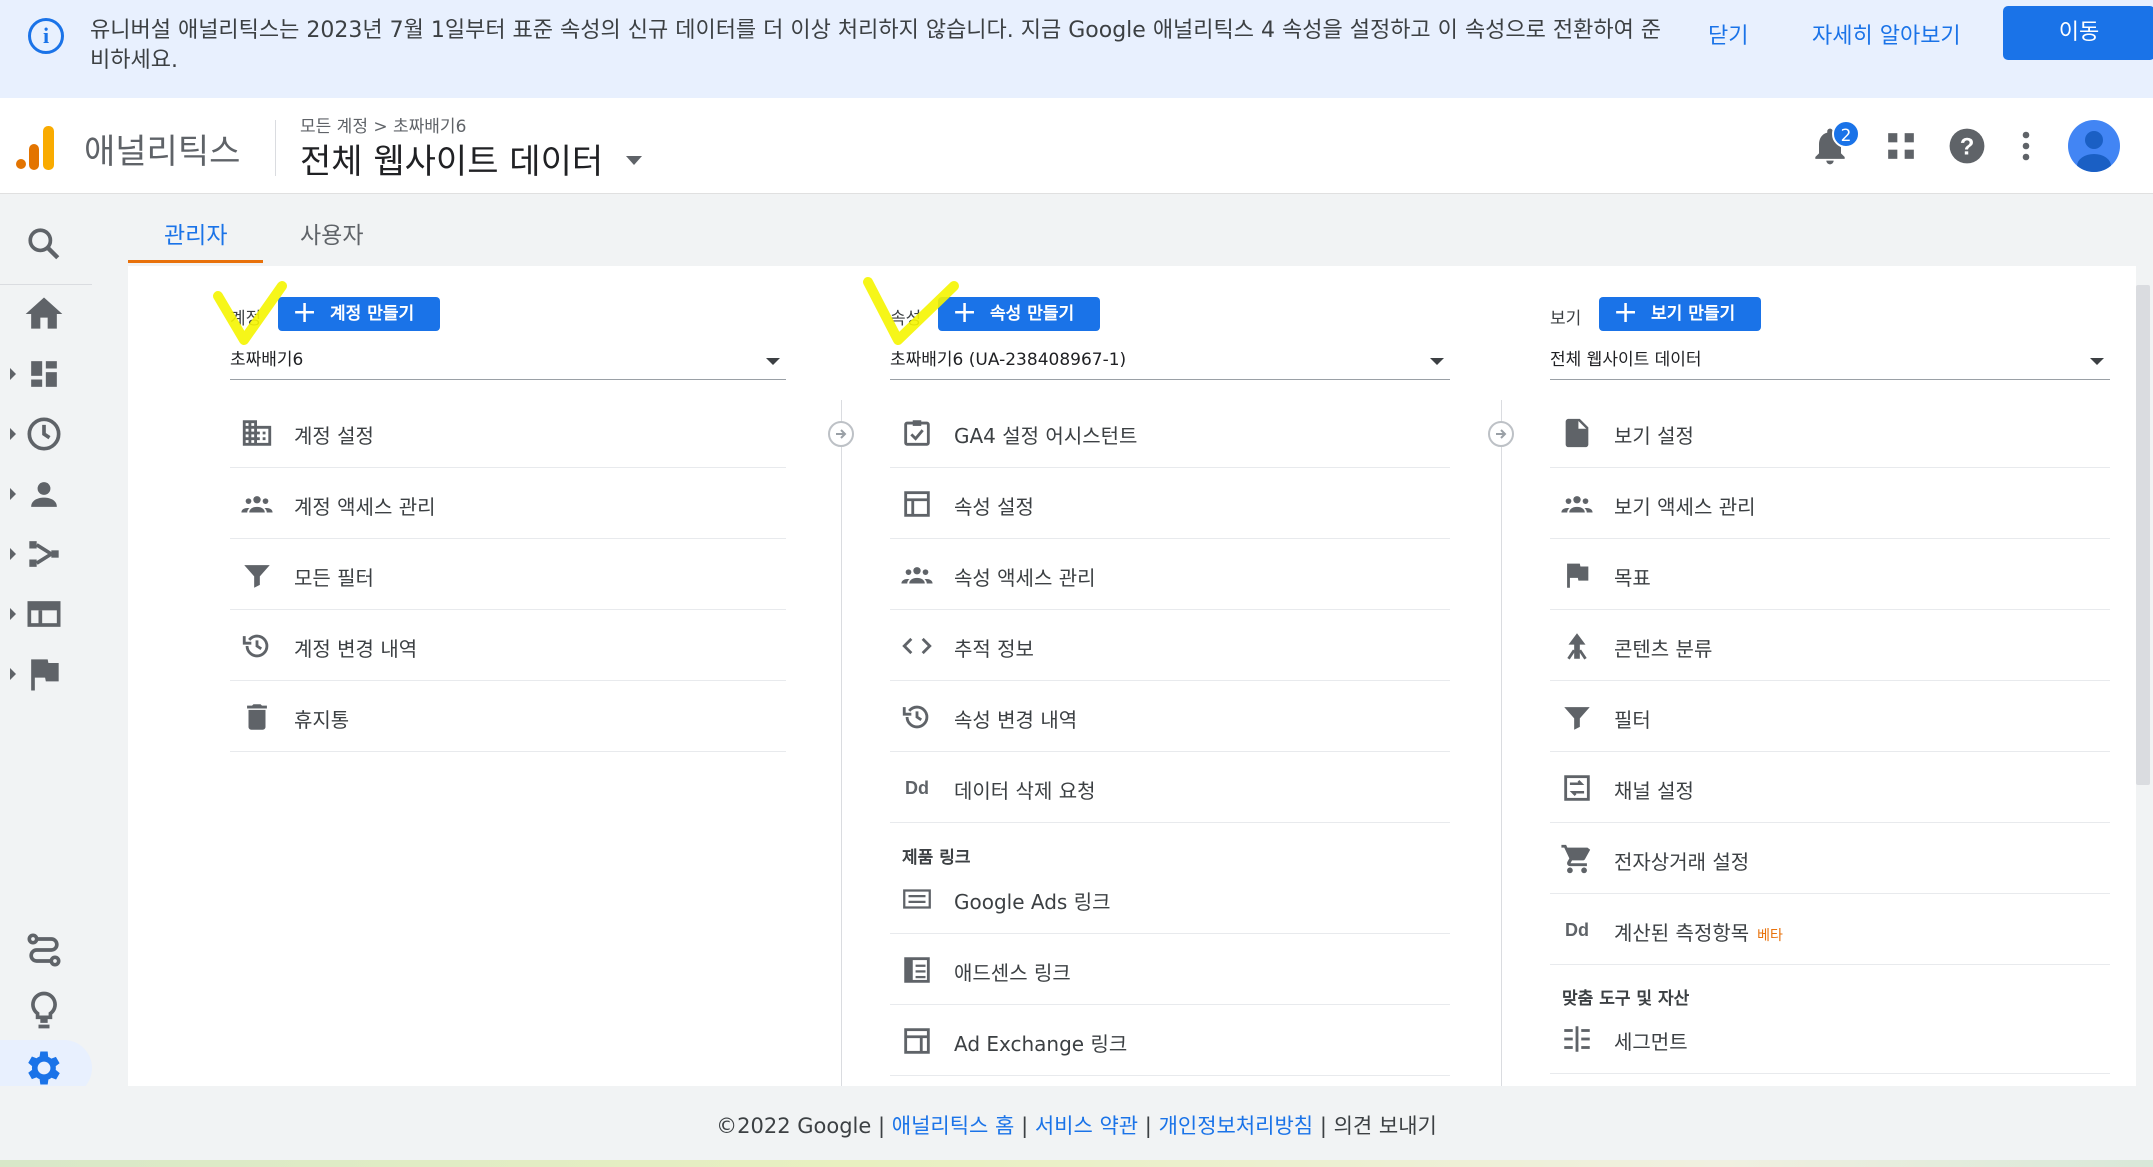 The width and height of the screenshot is (2153, 1167). Describe the element at coordinates (1654, 436) in the screenshot. I see `item-label: 보기 설정` at that location.